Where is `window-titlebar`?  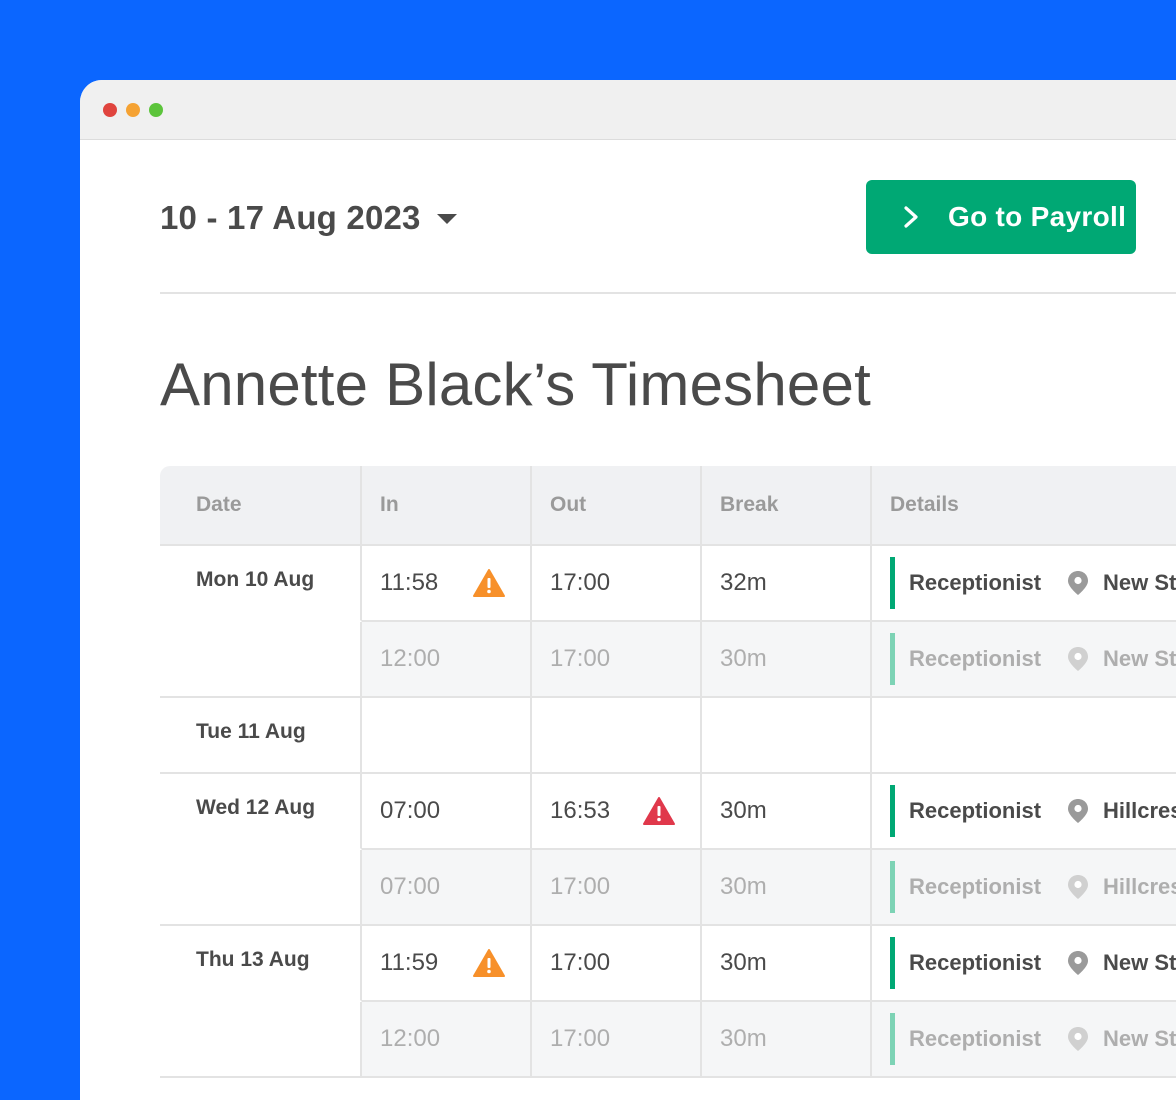 window-titlebar is located at coordinates (628, 110).